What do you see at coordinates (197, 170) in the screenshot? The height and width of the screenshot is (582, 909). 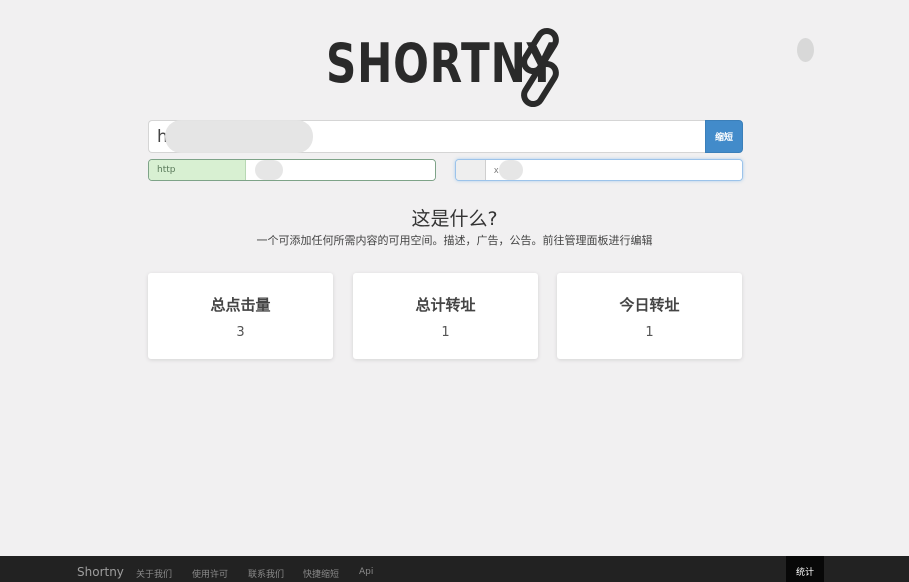 I see `domain-prefix-addon: http` at bounding box center [197, 170].